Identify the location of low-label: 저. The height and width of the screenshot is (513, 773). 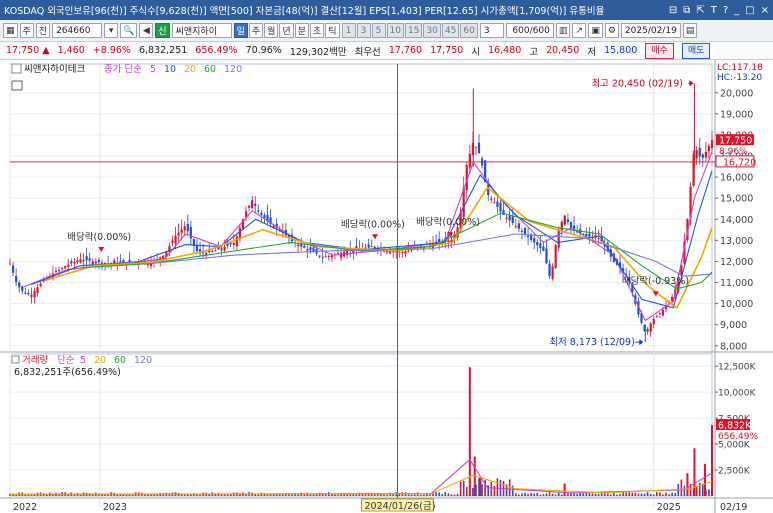
(592, 52).